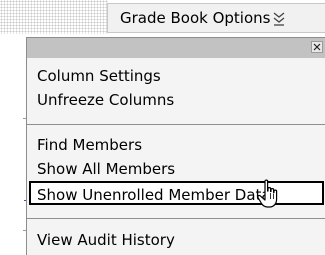 Image resolution: width=325 pixels, height=255 pixels. I want to click on menu-item-label: Find Members, so click(90, 145).